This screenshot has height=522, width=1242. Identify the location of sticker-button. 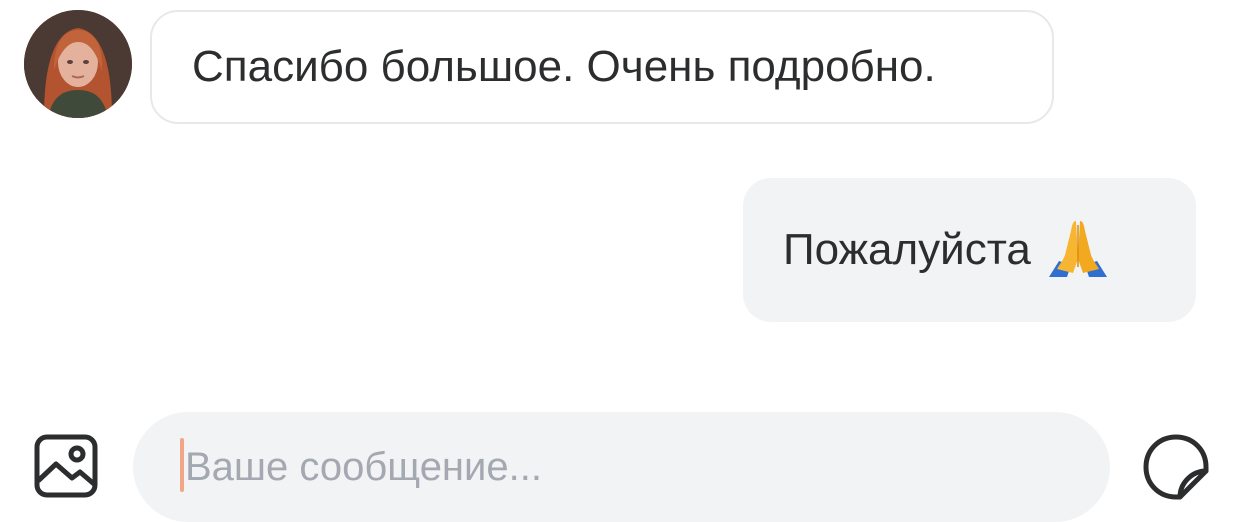
(1176, 467).